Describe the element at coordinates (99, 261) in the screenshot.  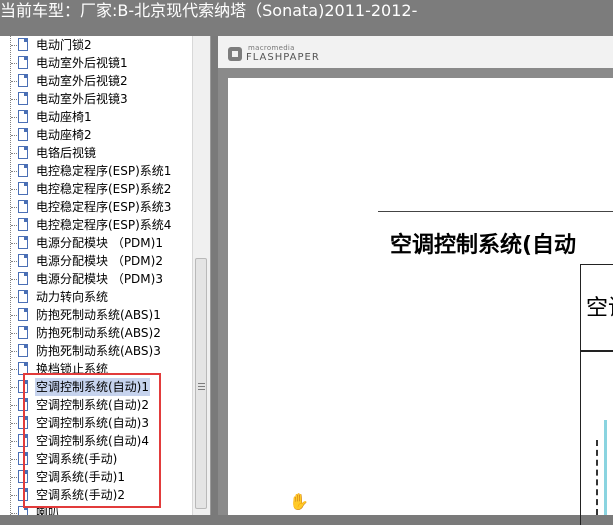
I see `tree-item-label: 电源分配模块 （PDM)2` at that location.